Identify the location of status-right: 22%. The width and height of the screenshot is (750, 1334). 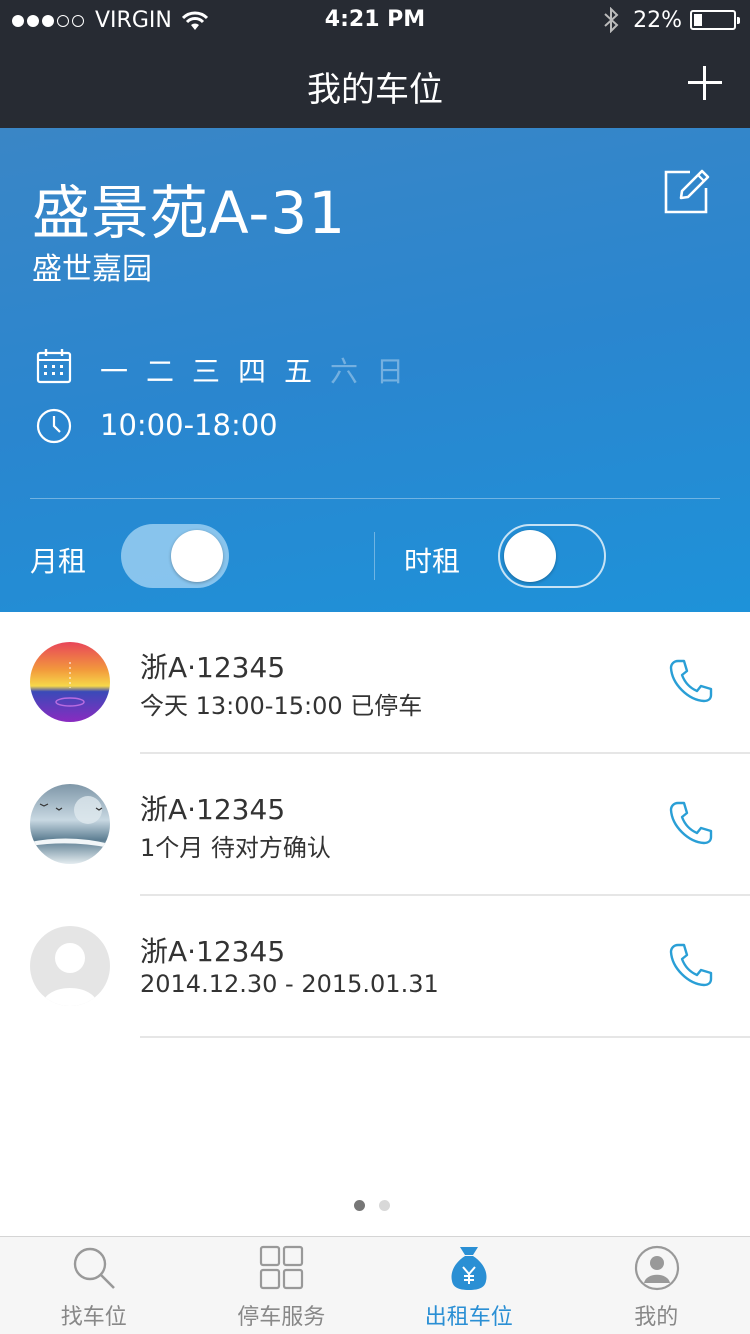
(671, 20).